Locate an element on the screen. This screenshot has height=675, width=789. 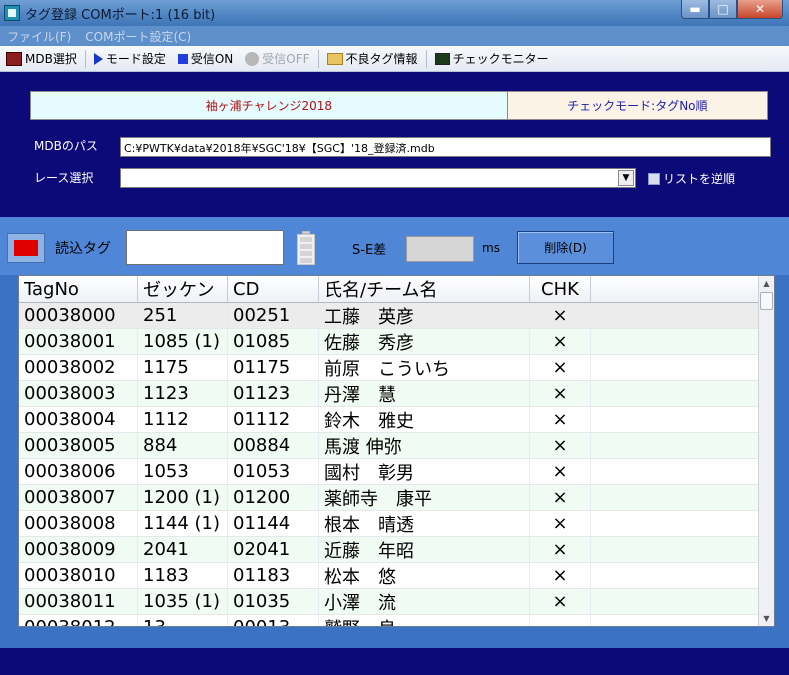
race-select-dropdown: ▼ is located at coordinates (378, 178).